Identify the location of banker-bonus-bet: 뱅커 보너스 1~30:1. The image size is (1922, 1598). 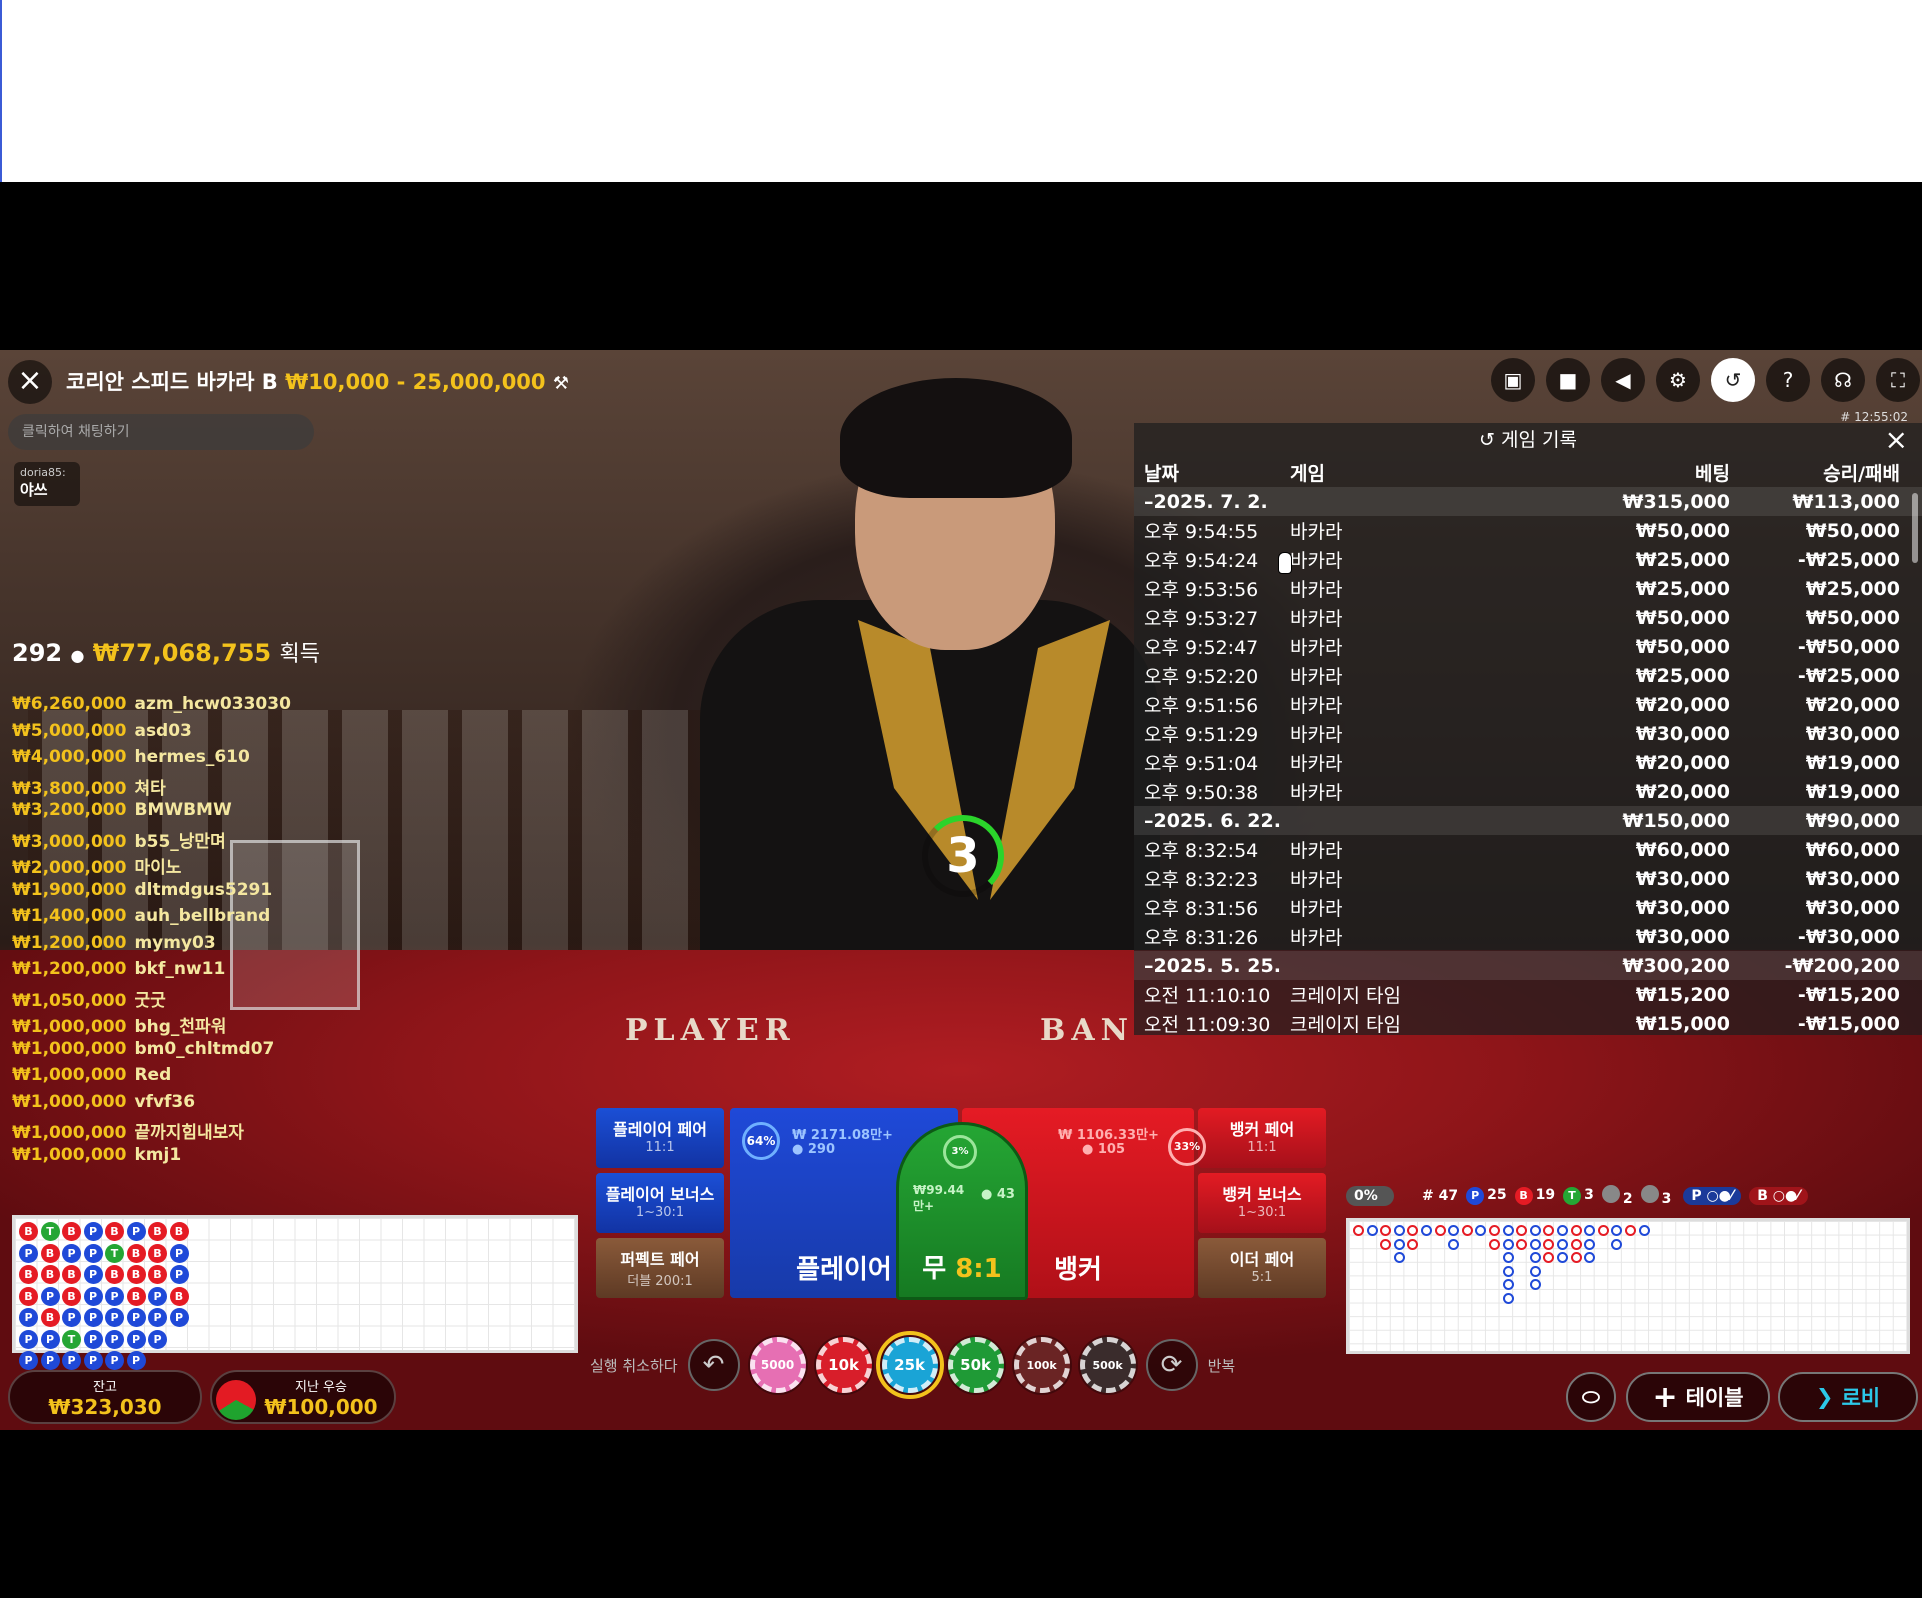
(1262, 1203).